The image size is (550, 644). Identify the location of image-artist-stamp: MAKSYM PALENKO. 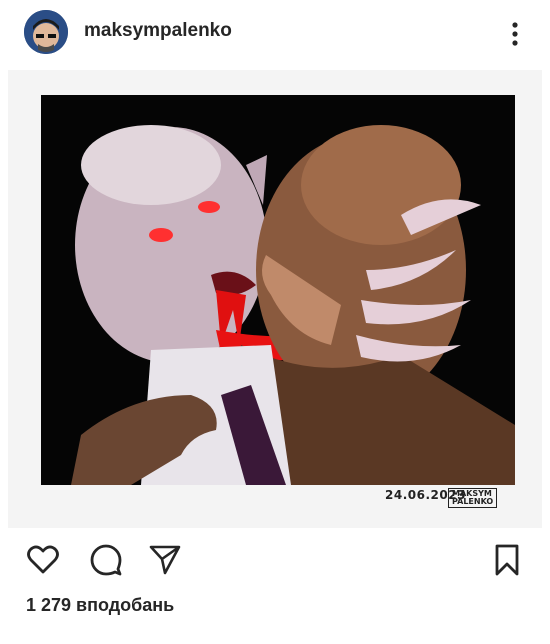
(473, 498).